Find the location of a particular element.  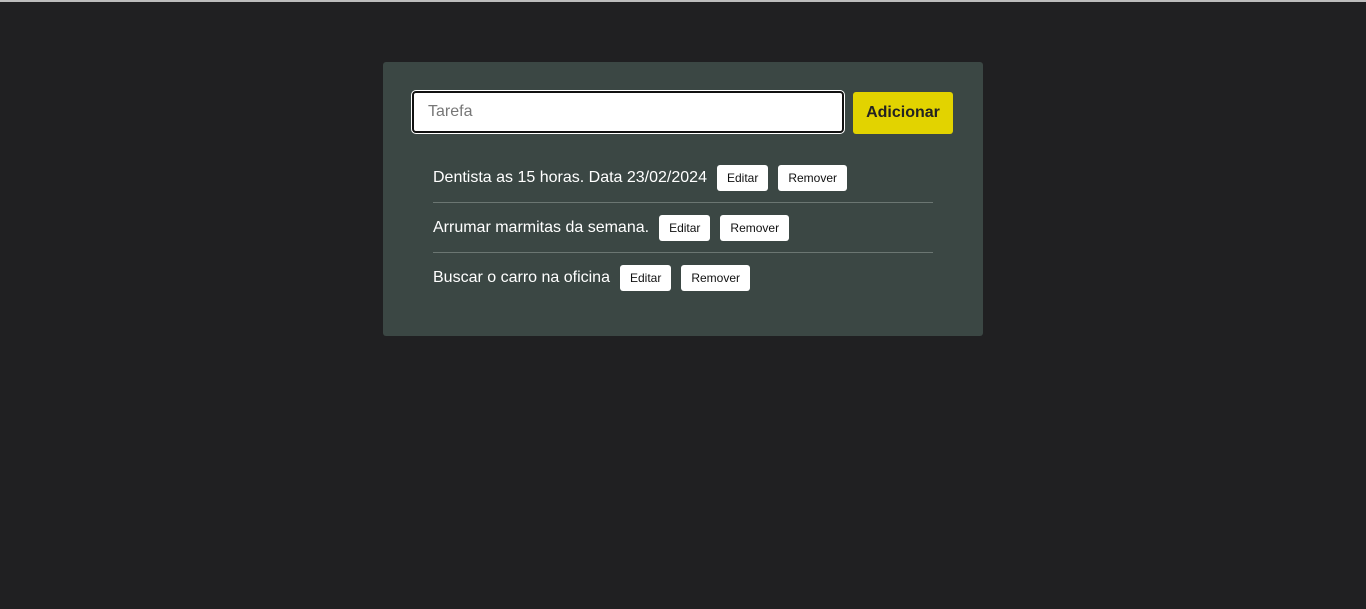

task-input is located at coordinates (628, 112).